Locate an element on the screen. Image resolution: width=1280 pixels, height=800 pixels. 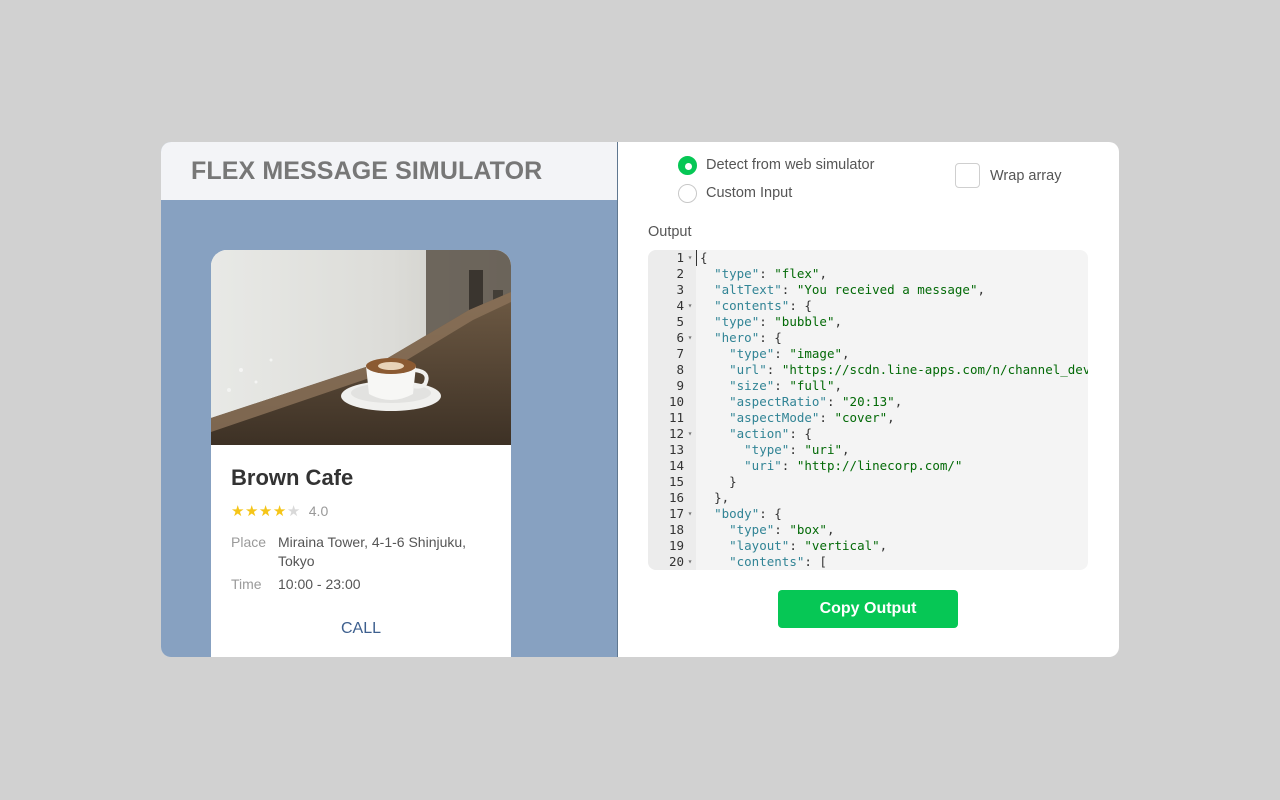
time-value: 10:00 - 23:00 is located at coordinates (319, 584).